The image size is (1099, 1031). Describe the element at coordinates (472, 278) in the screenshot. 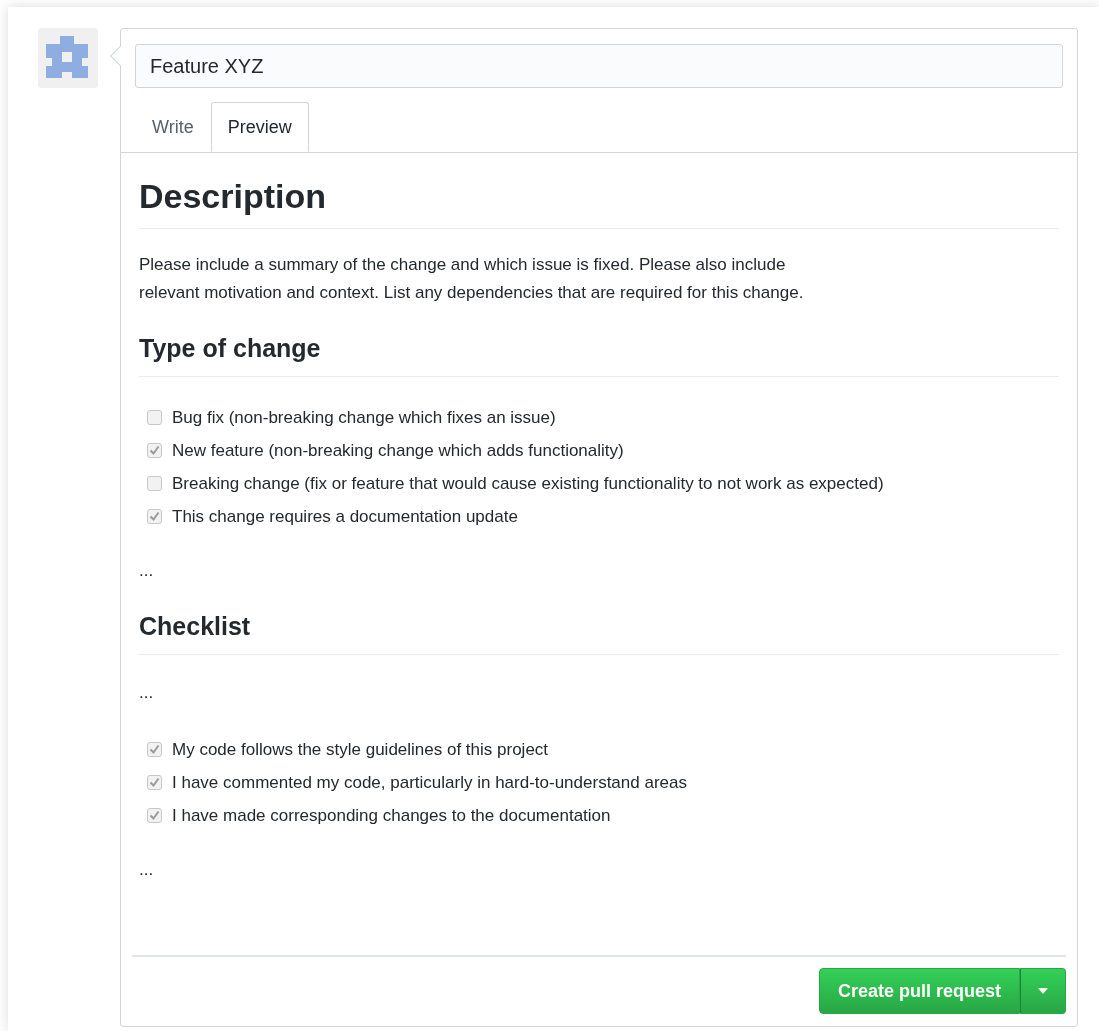

I see `paragraph: Please include a summary of the change and which issue is fixed. Please also include relevant motivation and context. List any dependencies that are required for this change.` at that location.